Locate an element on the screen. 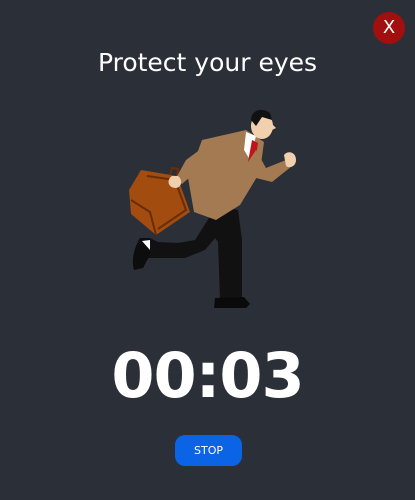 This screenshot has height=500, width=415. stop-button: STOP is located at coordinates (208, 450).